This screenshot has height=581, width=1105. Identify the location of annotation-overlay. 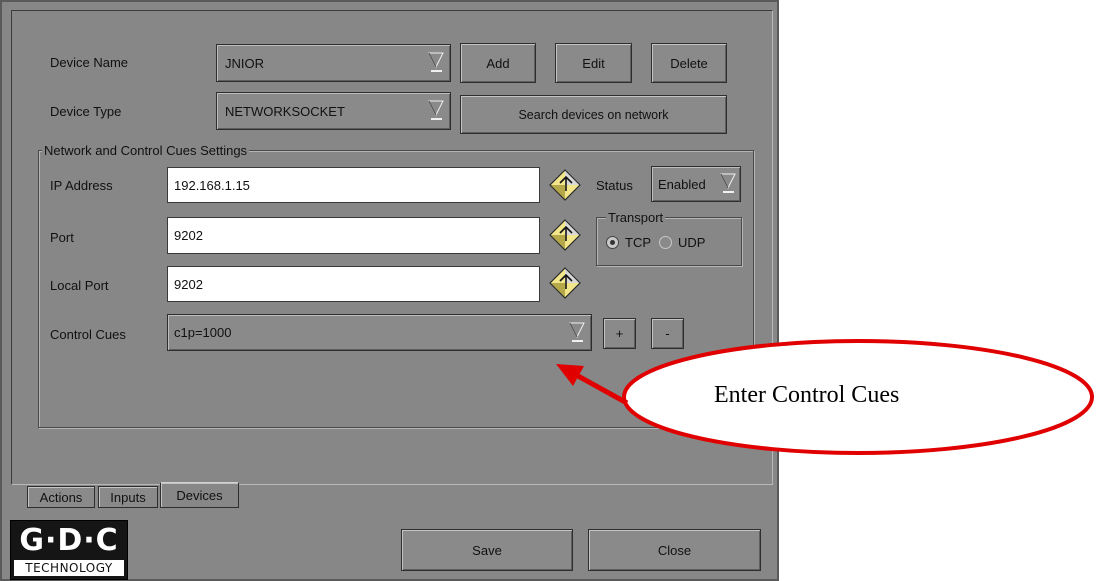
(825, 397).